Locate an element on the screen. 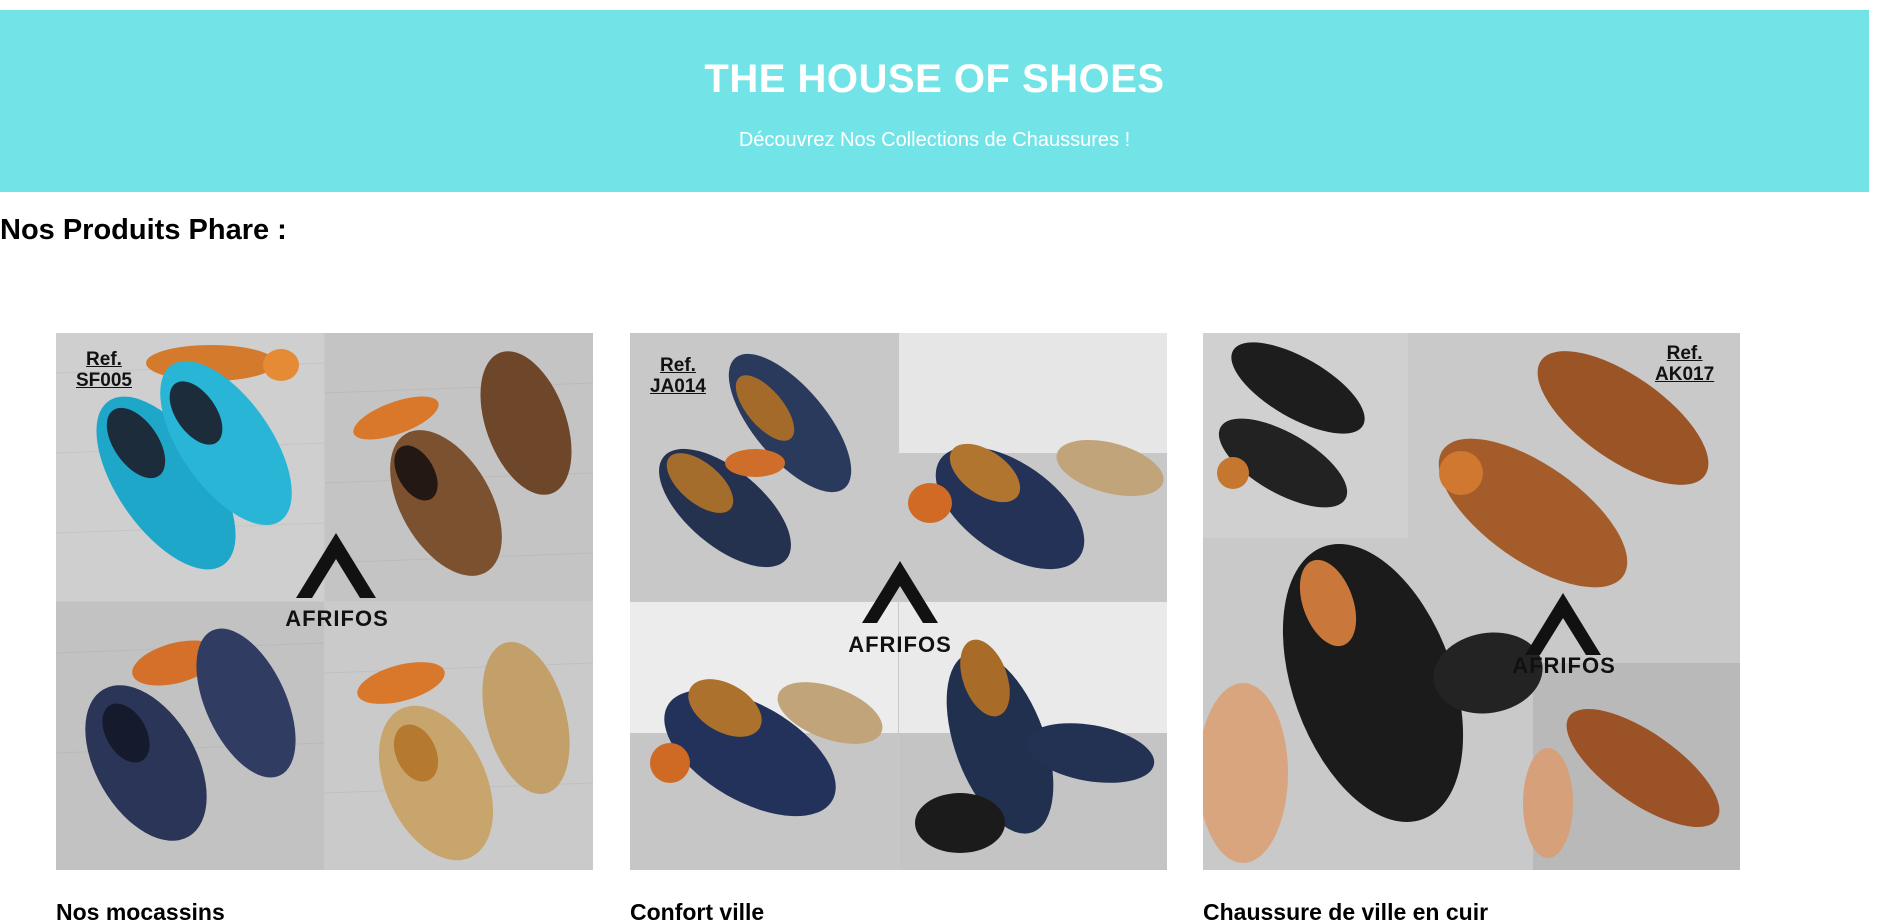  product-ref-label: Ref. SF005 is located at coordinates (104, 370).